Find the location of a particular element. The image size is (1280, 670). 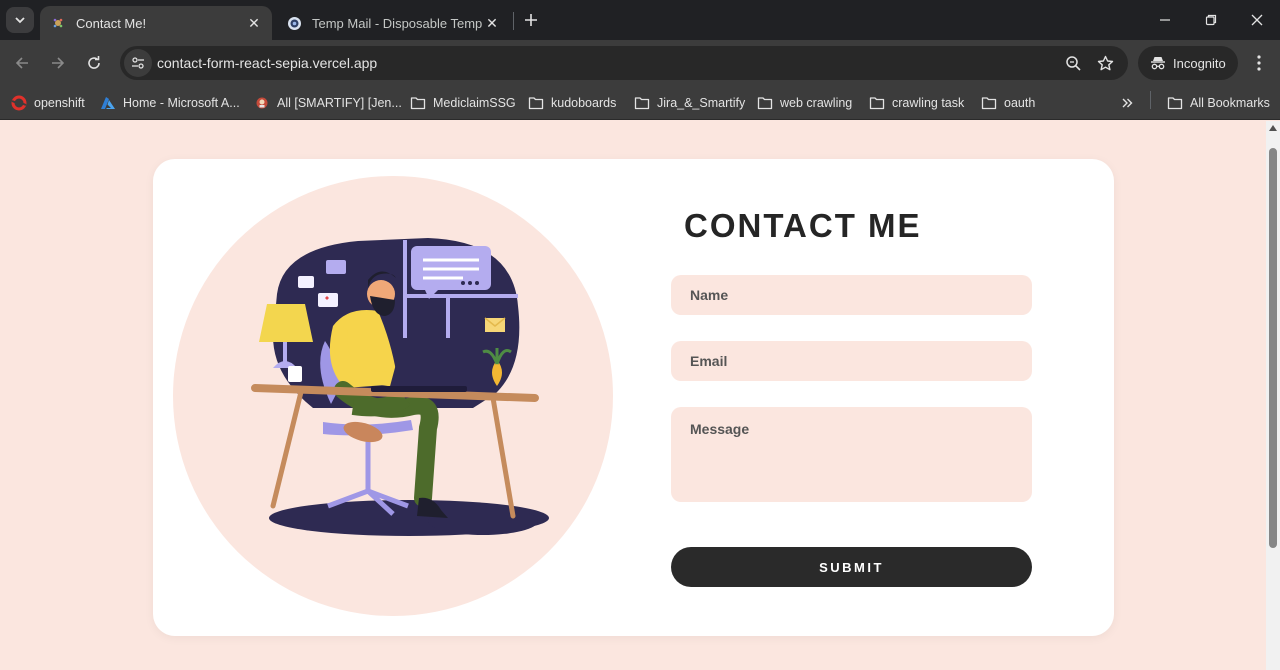

close-window-button is located at coordinates (1257, 20).